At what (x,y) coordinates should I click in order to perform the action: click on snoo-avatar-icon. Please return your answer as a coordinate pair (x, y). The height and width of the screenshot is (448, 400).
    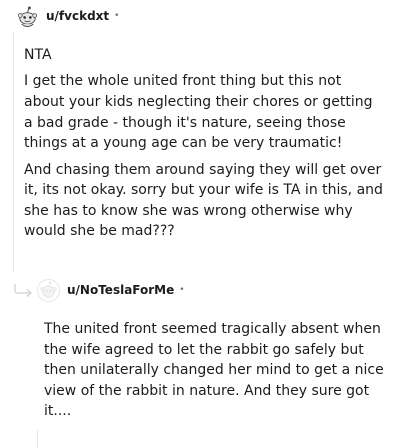
    Looking at the image, I should click on (27, 16).